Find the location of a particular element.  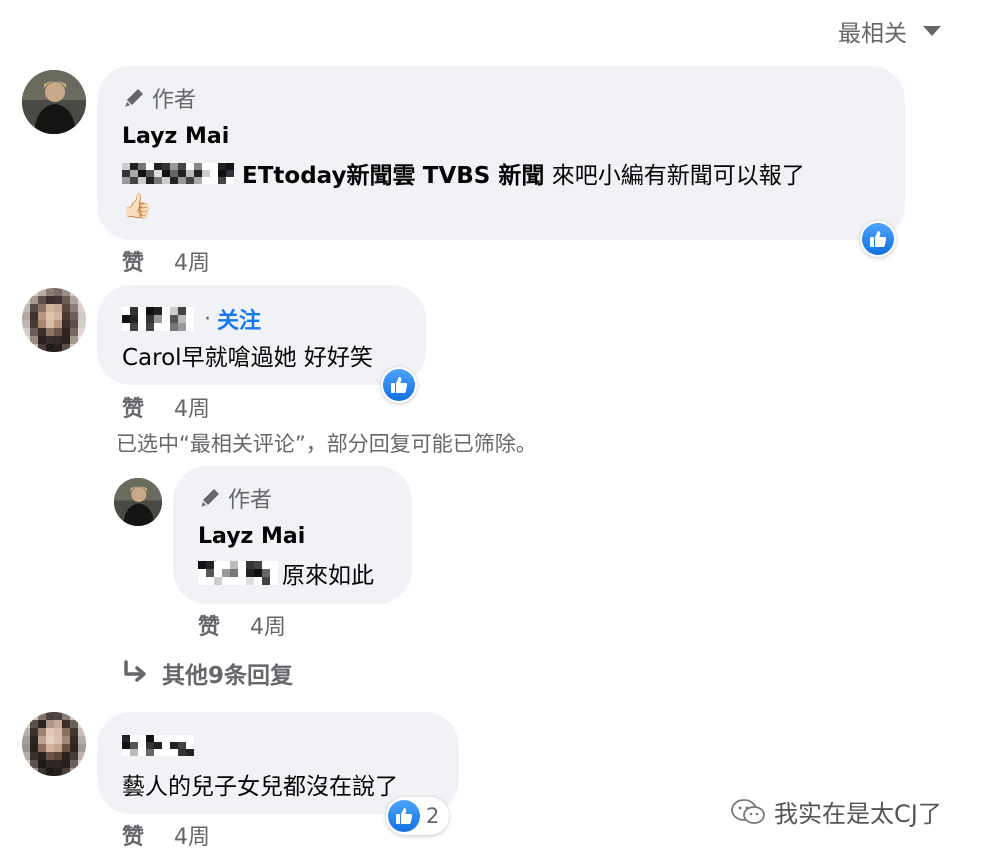

mention-link: TVBS 新聞 is located at coordinates (484, 173).